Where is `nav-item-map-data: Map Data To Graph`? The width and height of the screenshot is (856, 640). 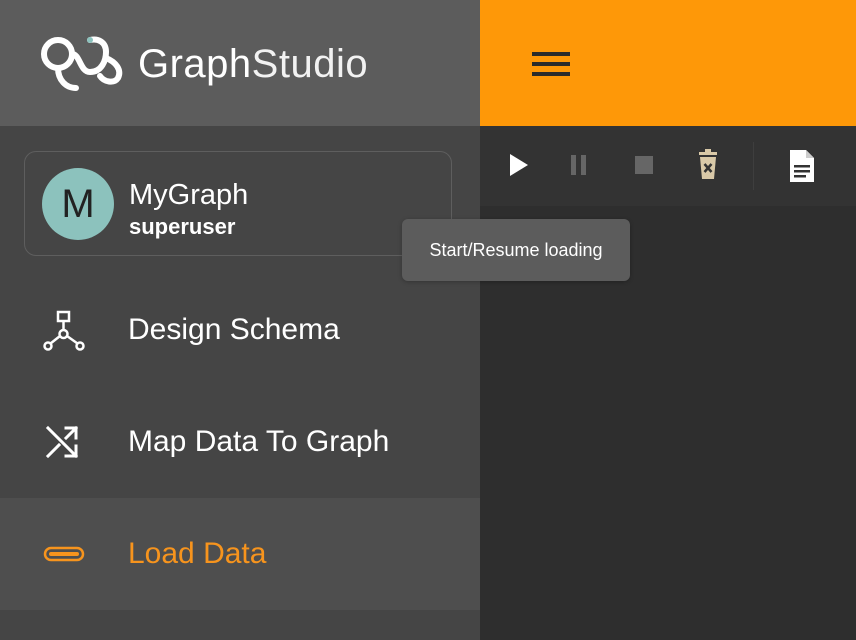
nav-item-map-data: Map Data To Graph is located at coordinates (240, 442).